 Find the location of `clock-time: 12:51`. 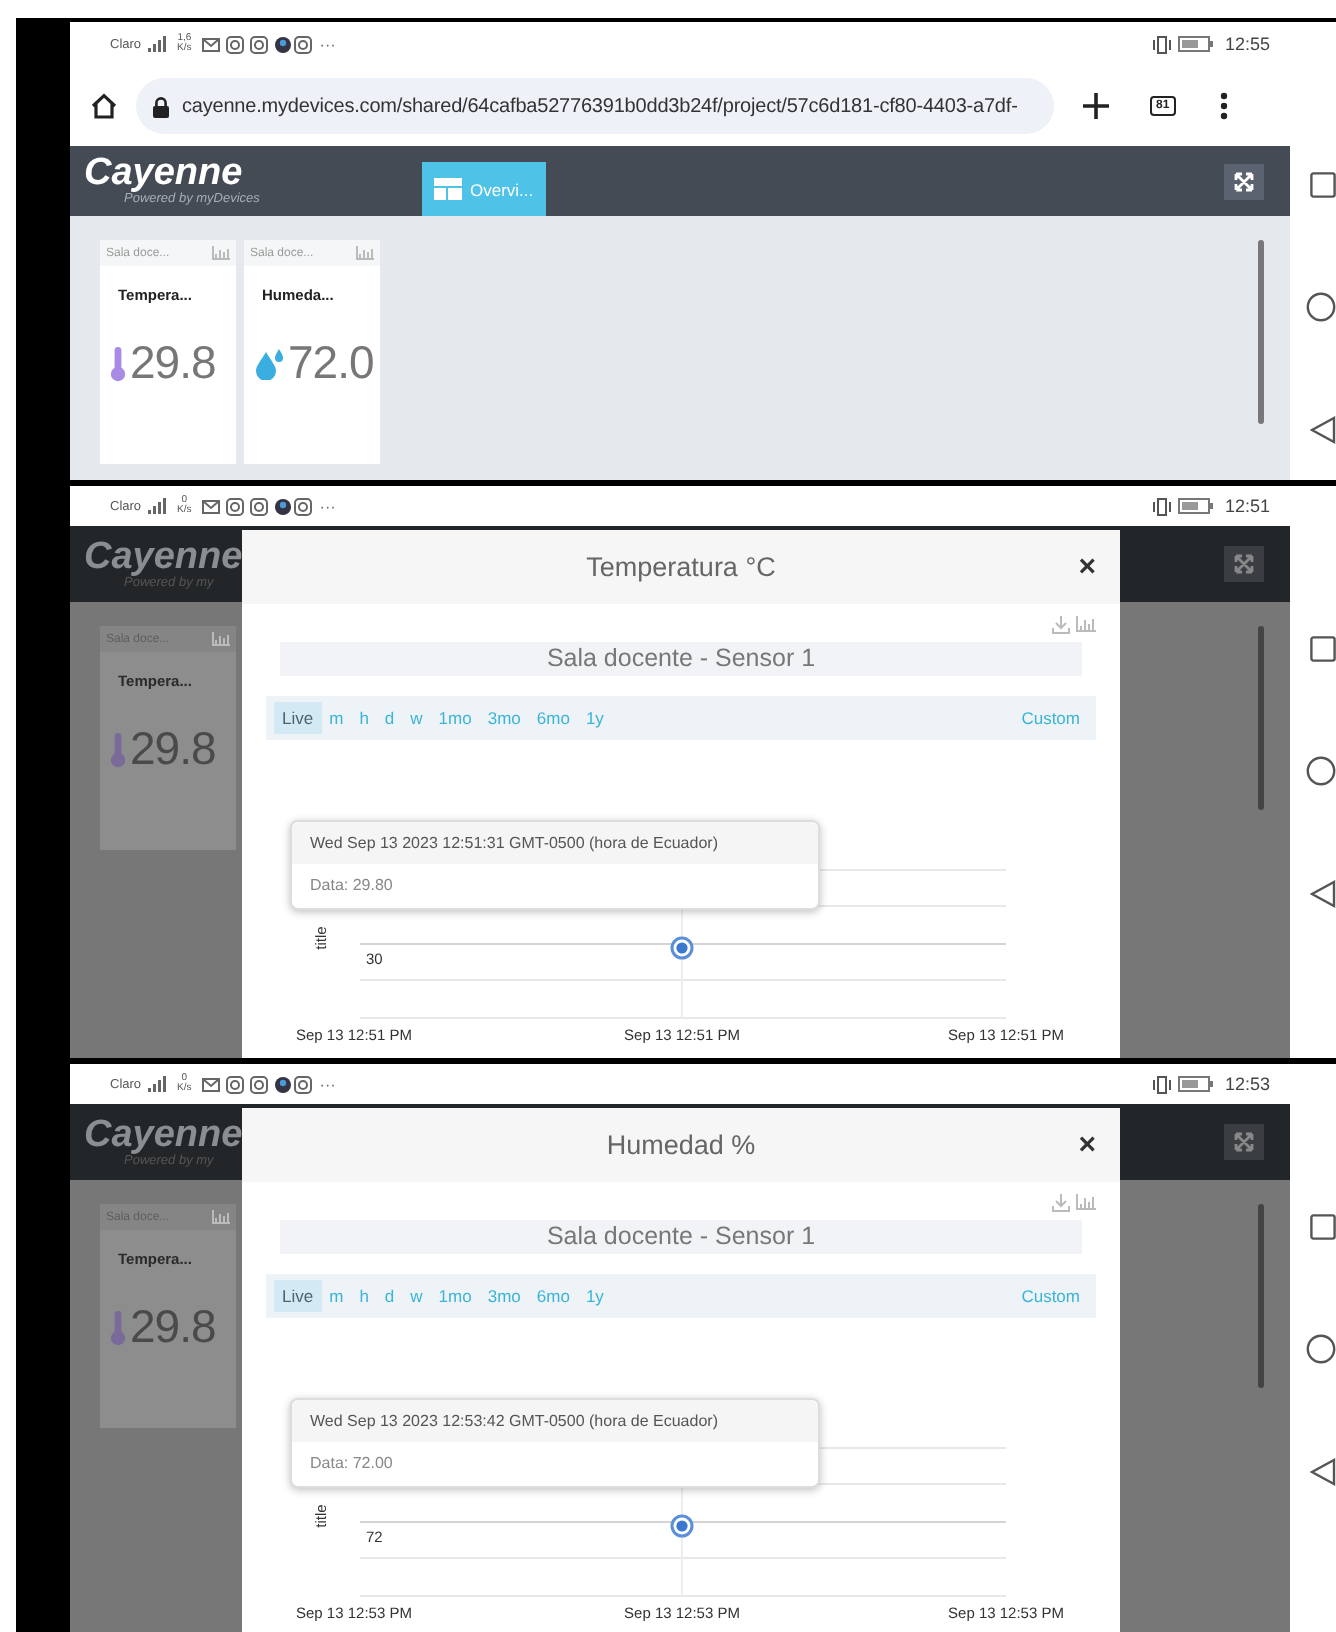

clock-time: 12:51 is located at coordinates (1247, 506).